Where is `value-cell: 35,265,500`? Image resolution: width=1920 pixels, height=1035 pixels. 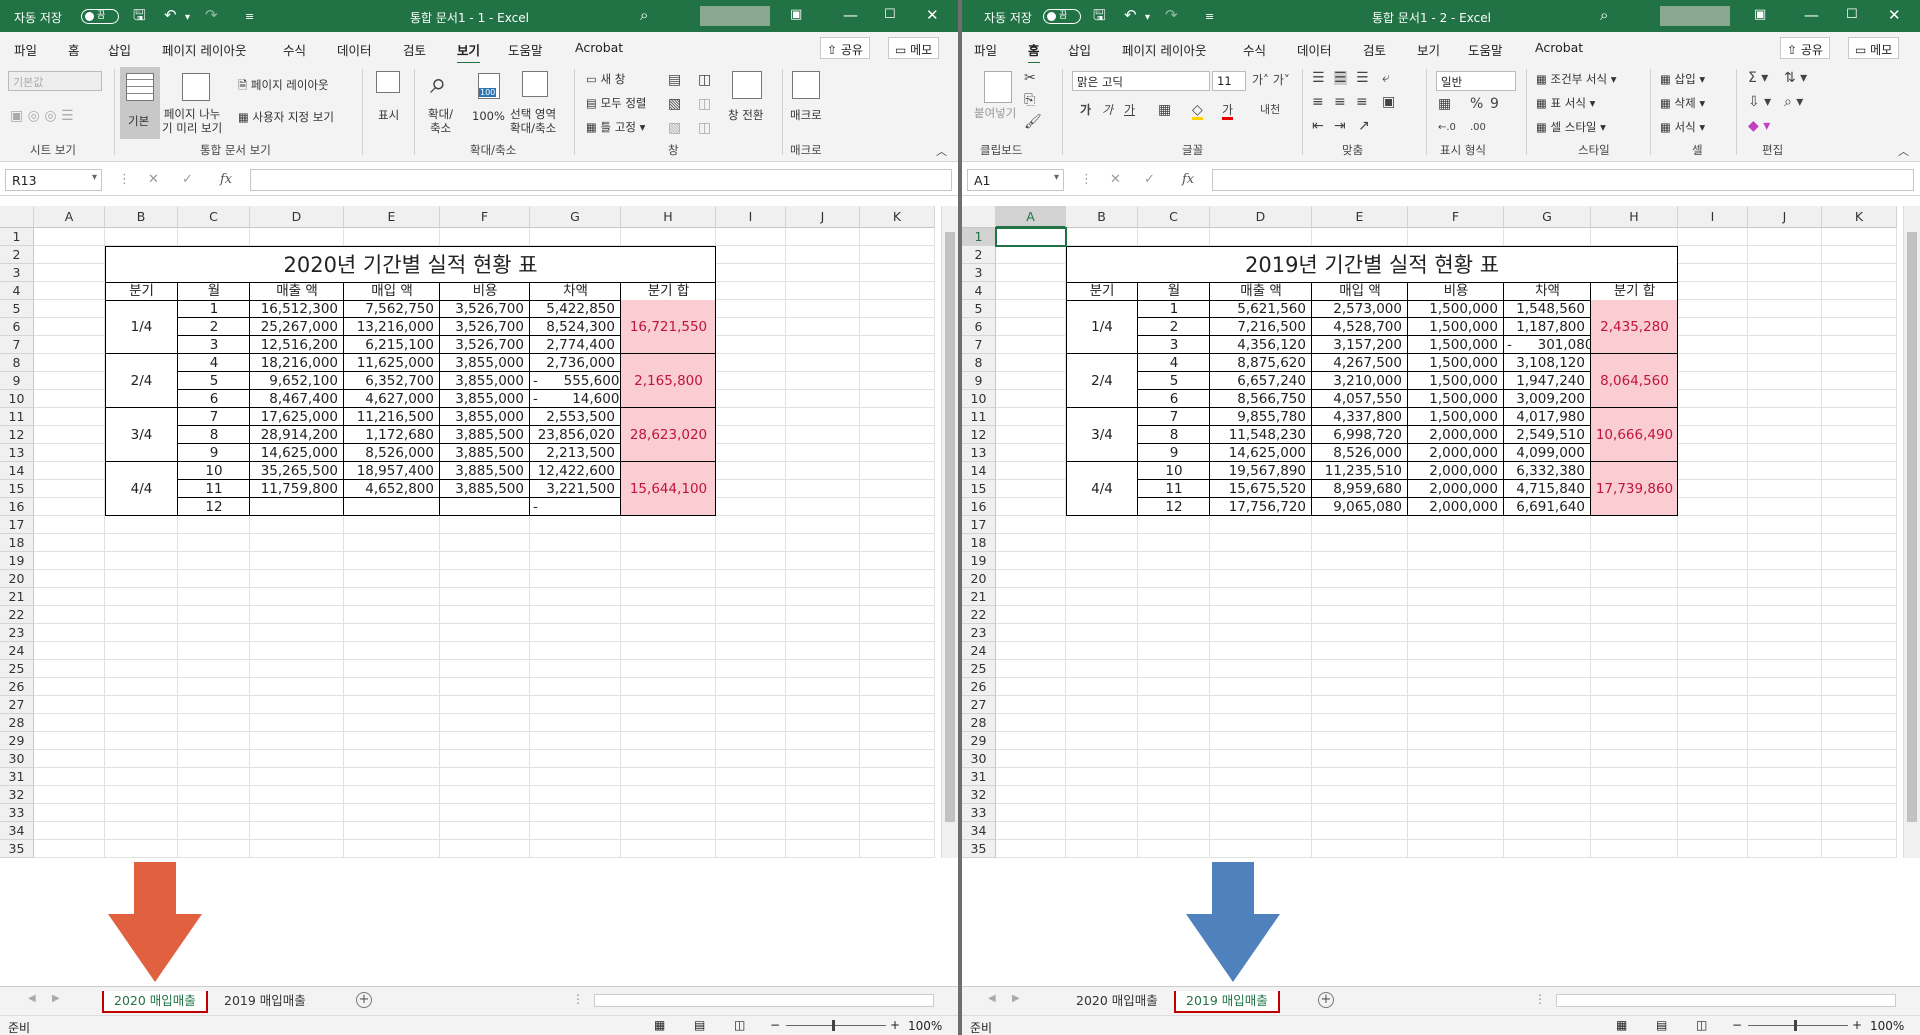
value-cell: 35,265,500 is located at coordinates (297, 471).